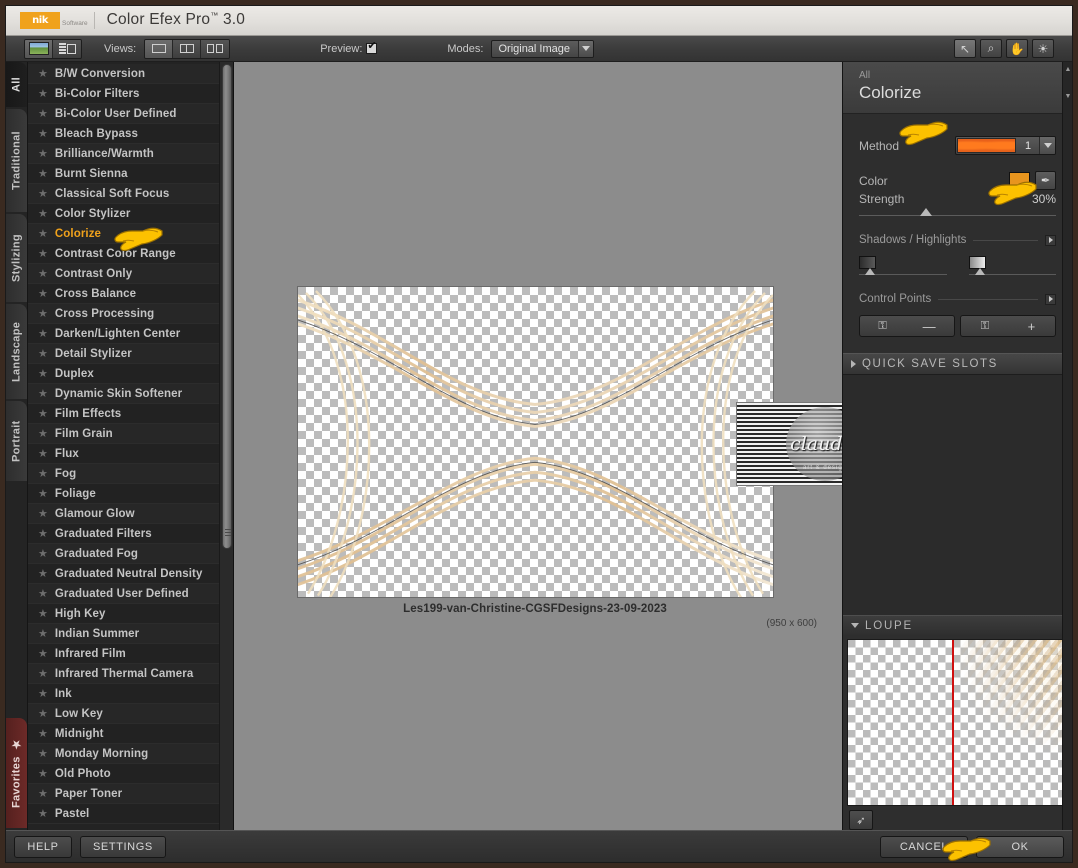 The height and width of the screenshot is (868, 1078). I want to click on filter-list-item: ★ Foliage, so click(123, 494).